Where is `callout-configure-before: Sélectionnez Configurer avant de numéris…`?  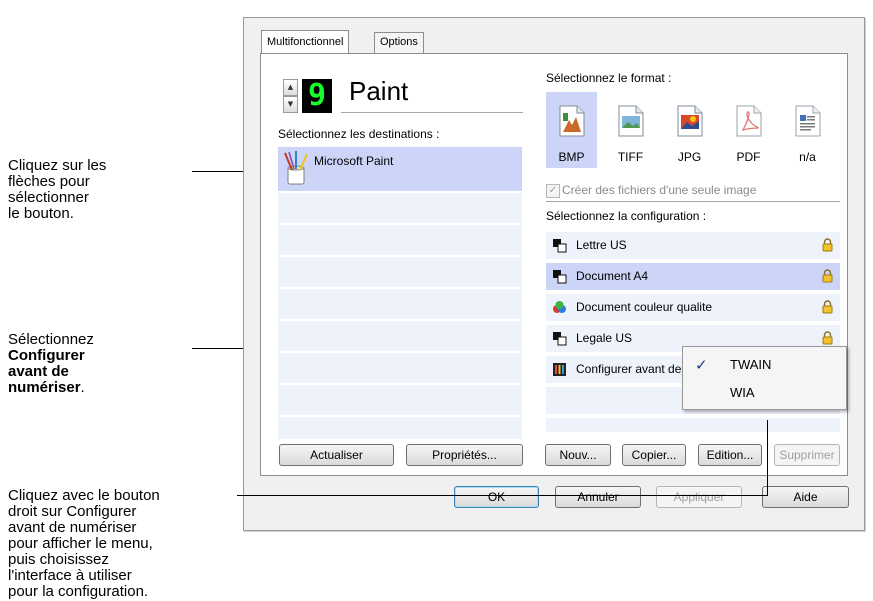
callout-configure-before: Sélectionnez Configurer avant de numéris… is located at coordinates (51, 364).